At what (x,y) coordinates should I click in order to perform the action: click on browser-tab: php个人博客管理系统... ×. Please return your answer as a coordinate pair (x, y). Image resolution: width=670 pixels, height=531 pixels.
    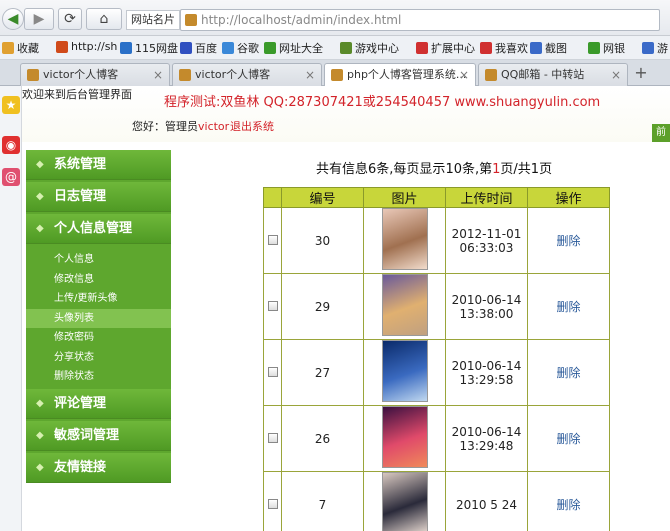
    Looking at the image, I should click on (400, 75).